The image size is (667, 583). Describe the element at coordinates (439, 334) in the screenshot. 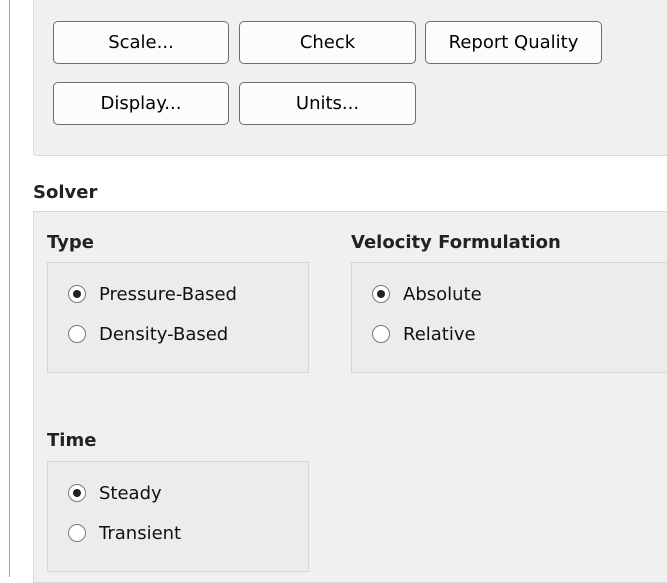

I see `radio-label: Relative` at that location.